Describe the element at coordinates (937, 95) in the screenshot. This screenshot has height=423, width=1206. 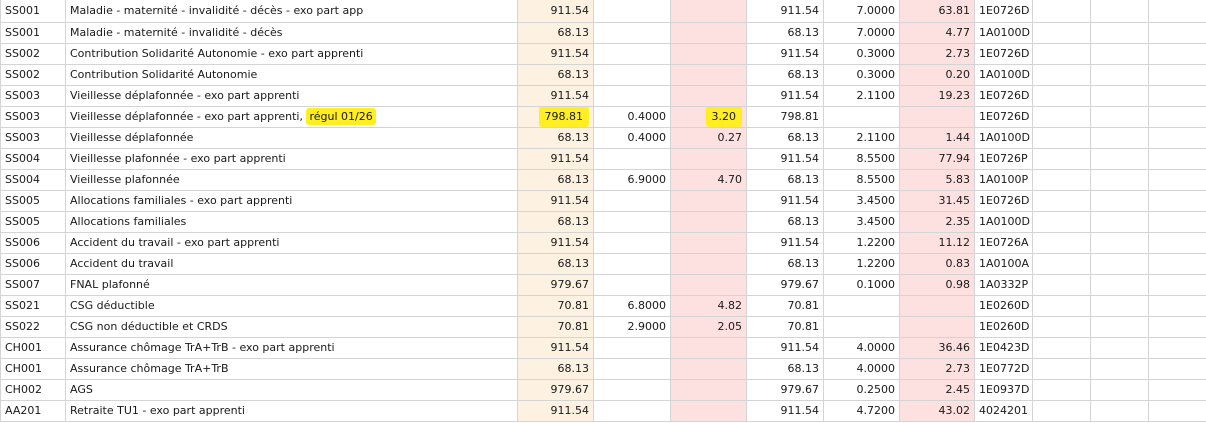
I see `cell-pat-montant: 19.23` at that location.